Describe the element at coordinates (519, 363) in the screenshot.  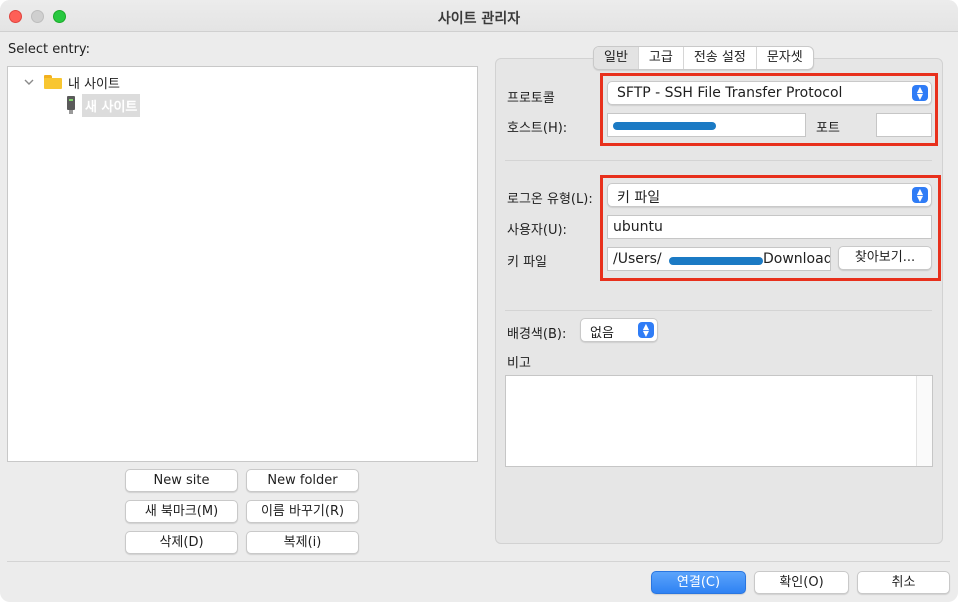
I see `comments-label: 비고` at that location.